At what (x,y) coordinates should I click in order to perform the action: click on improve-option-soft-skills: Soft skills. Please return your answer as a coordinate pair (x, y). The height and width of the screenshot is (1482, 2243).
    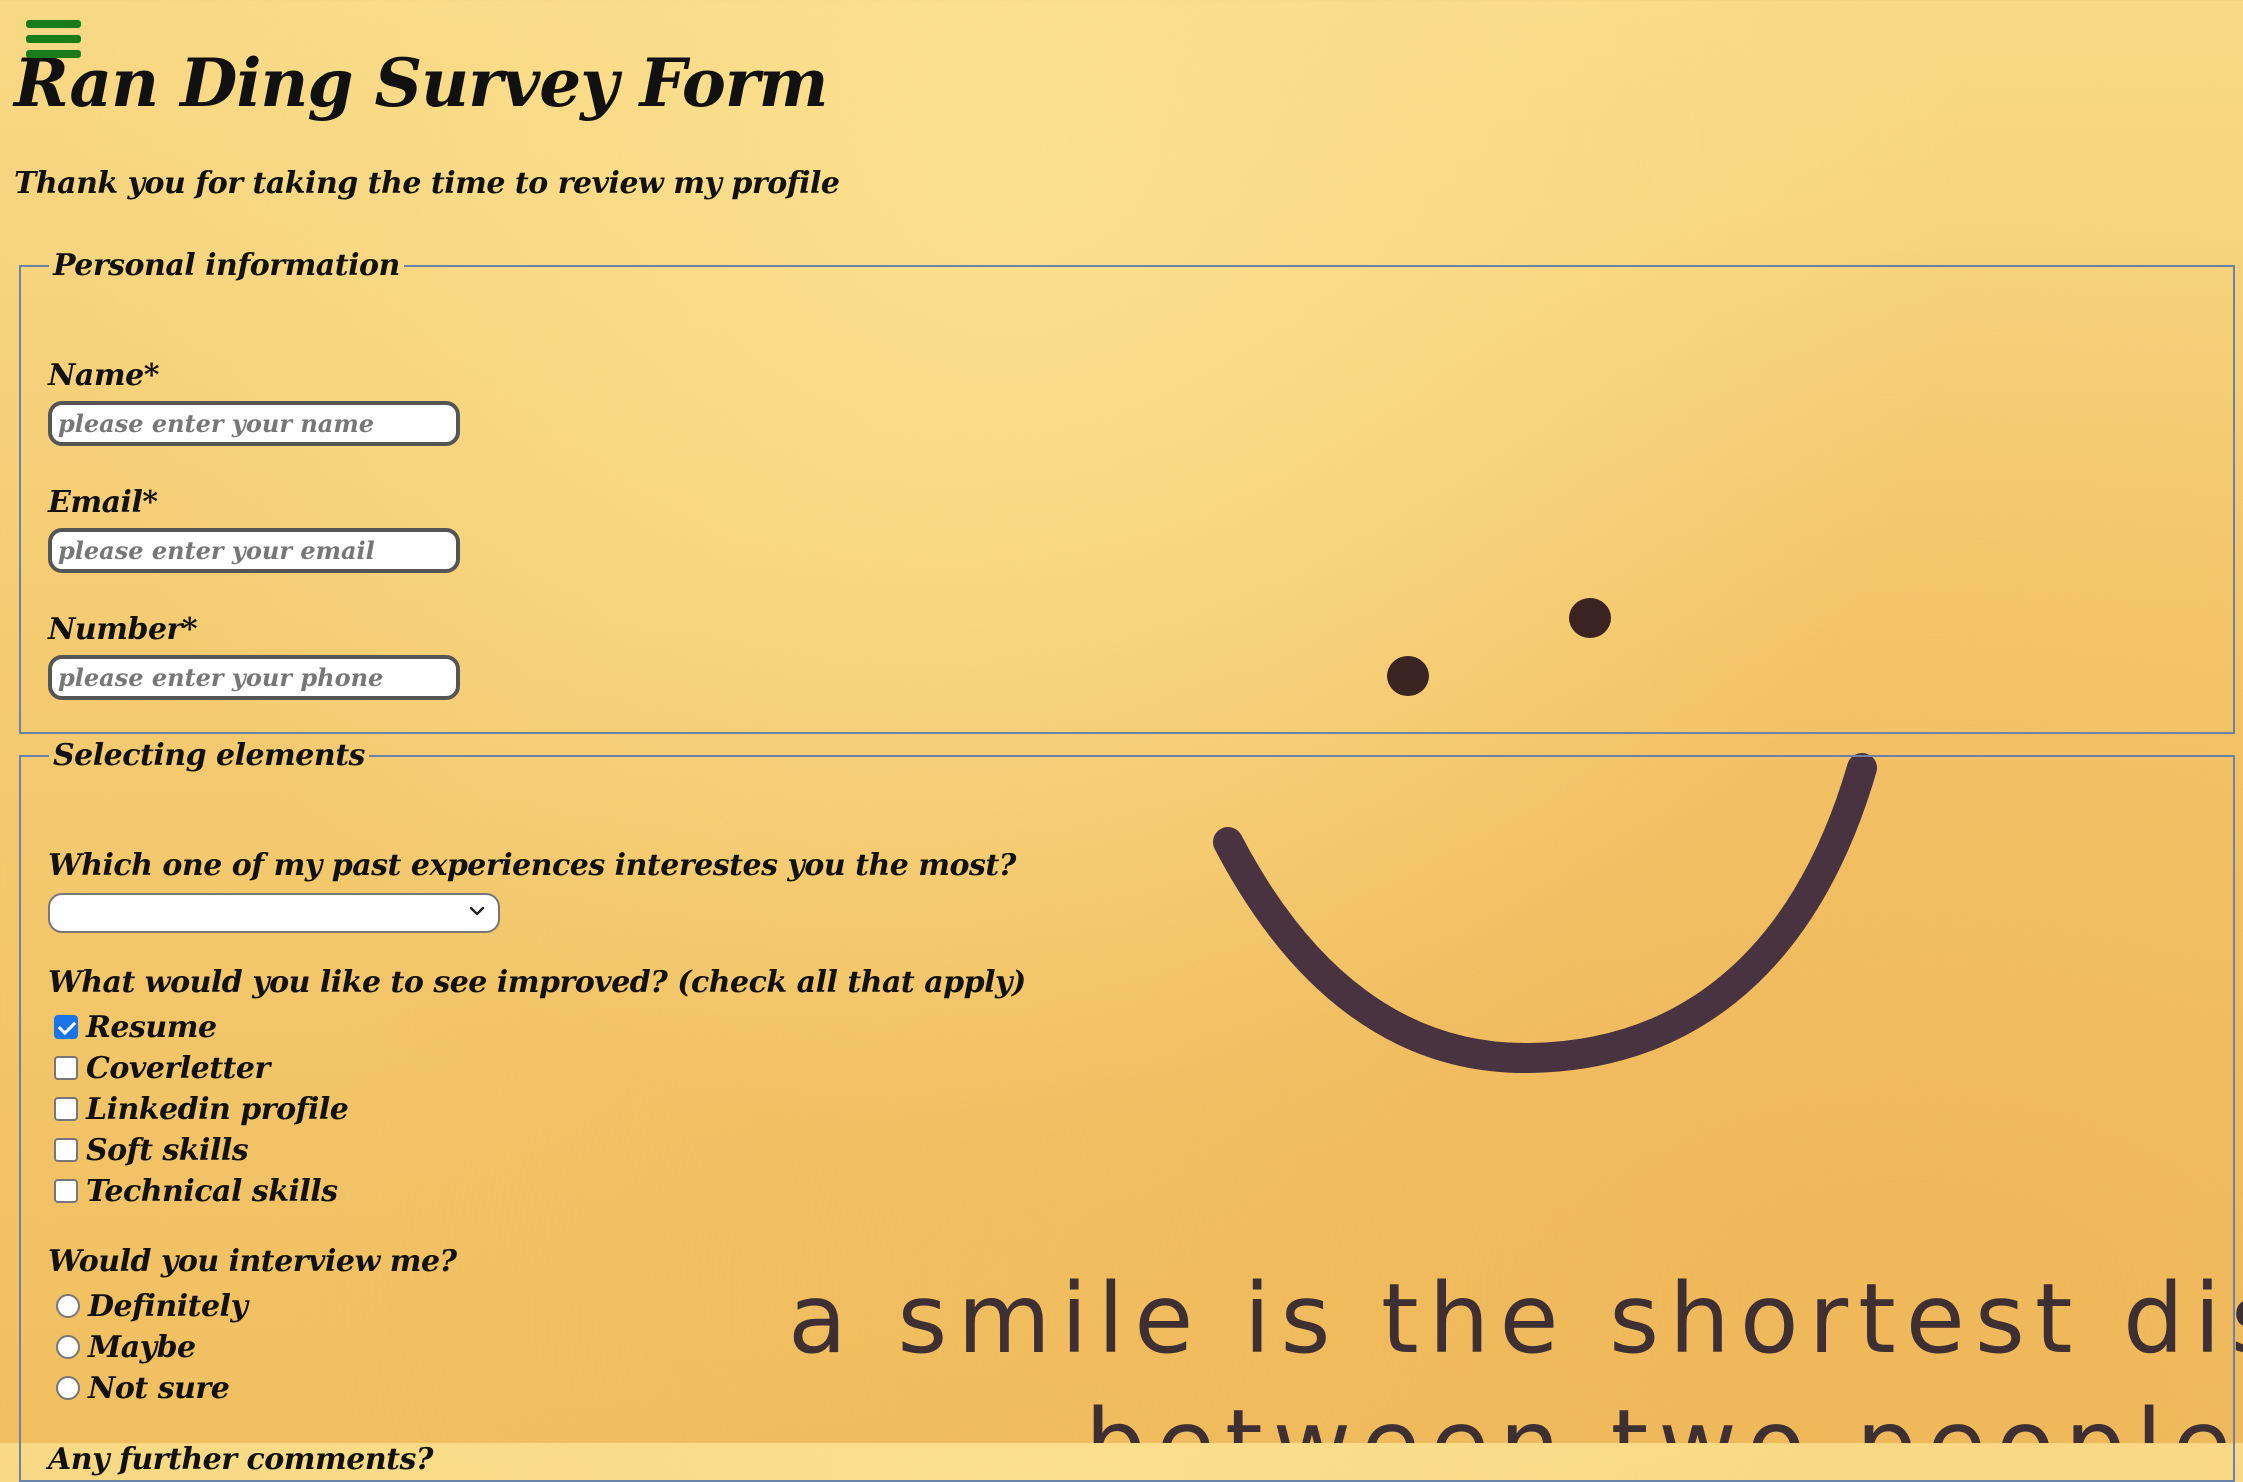
    Looking at the image, I should click on (151, 1150).